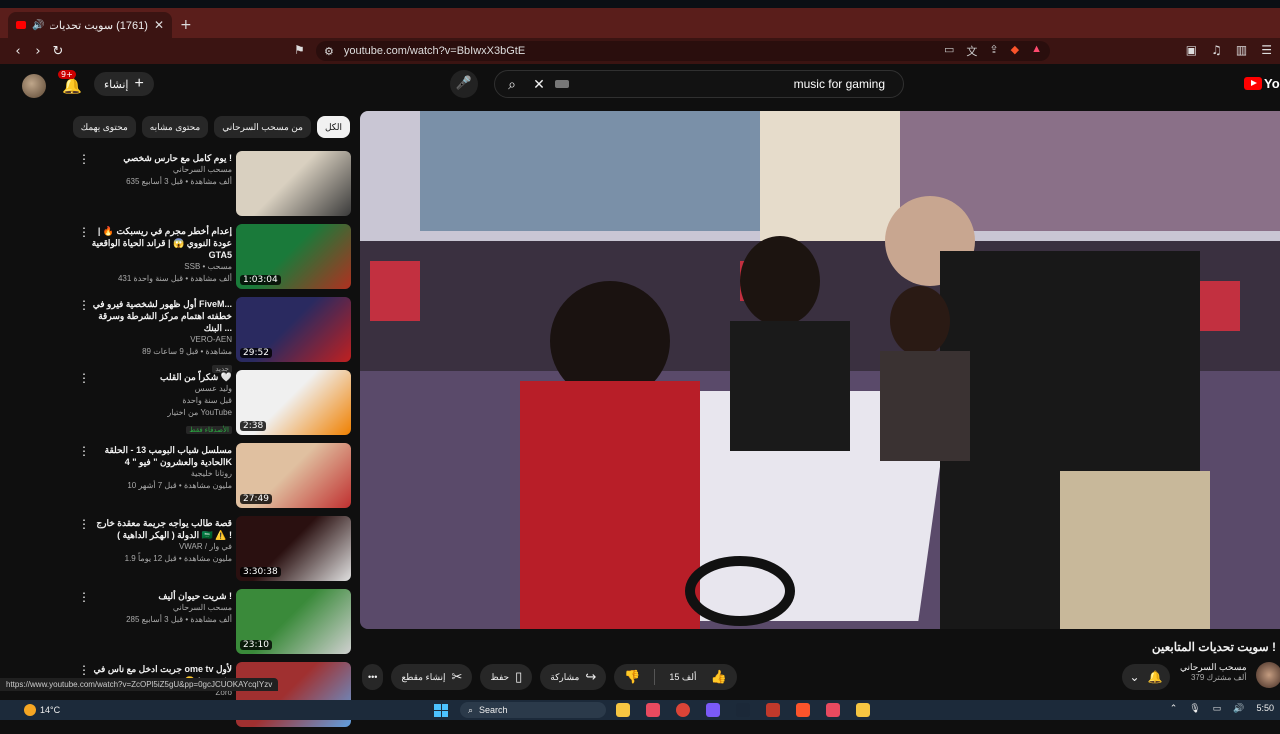 The width and height of the screenshot is (1280, 734). Describe the element at coordinates (949, 51) in the screenshot. I see `cast-icon: ▭` at that location.